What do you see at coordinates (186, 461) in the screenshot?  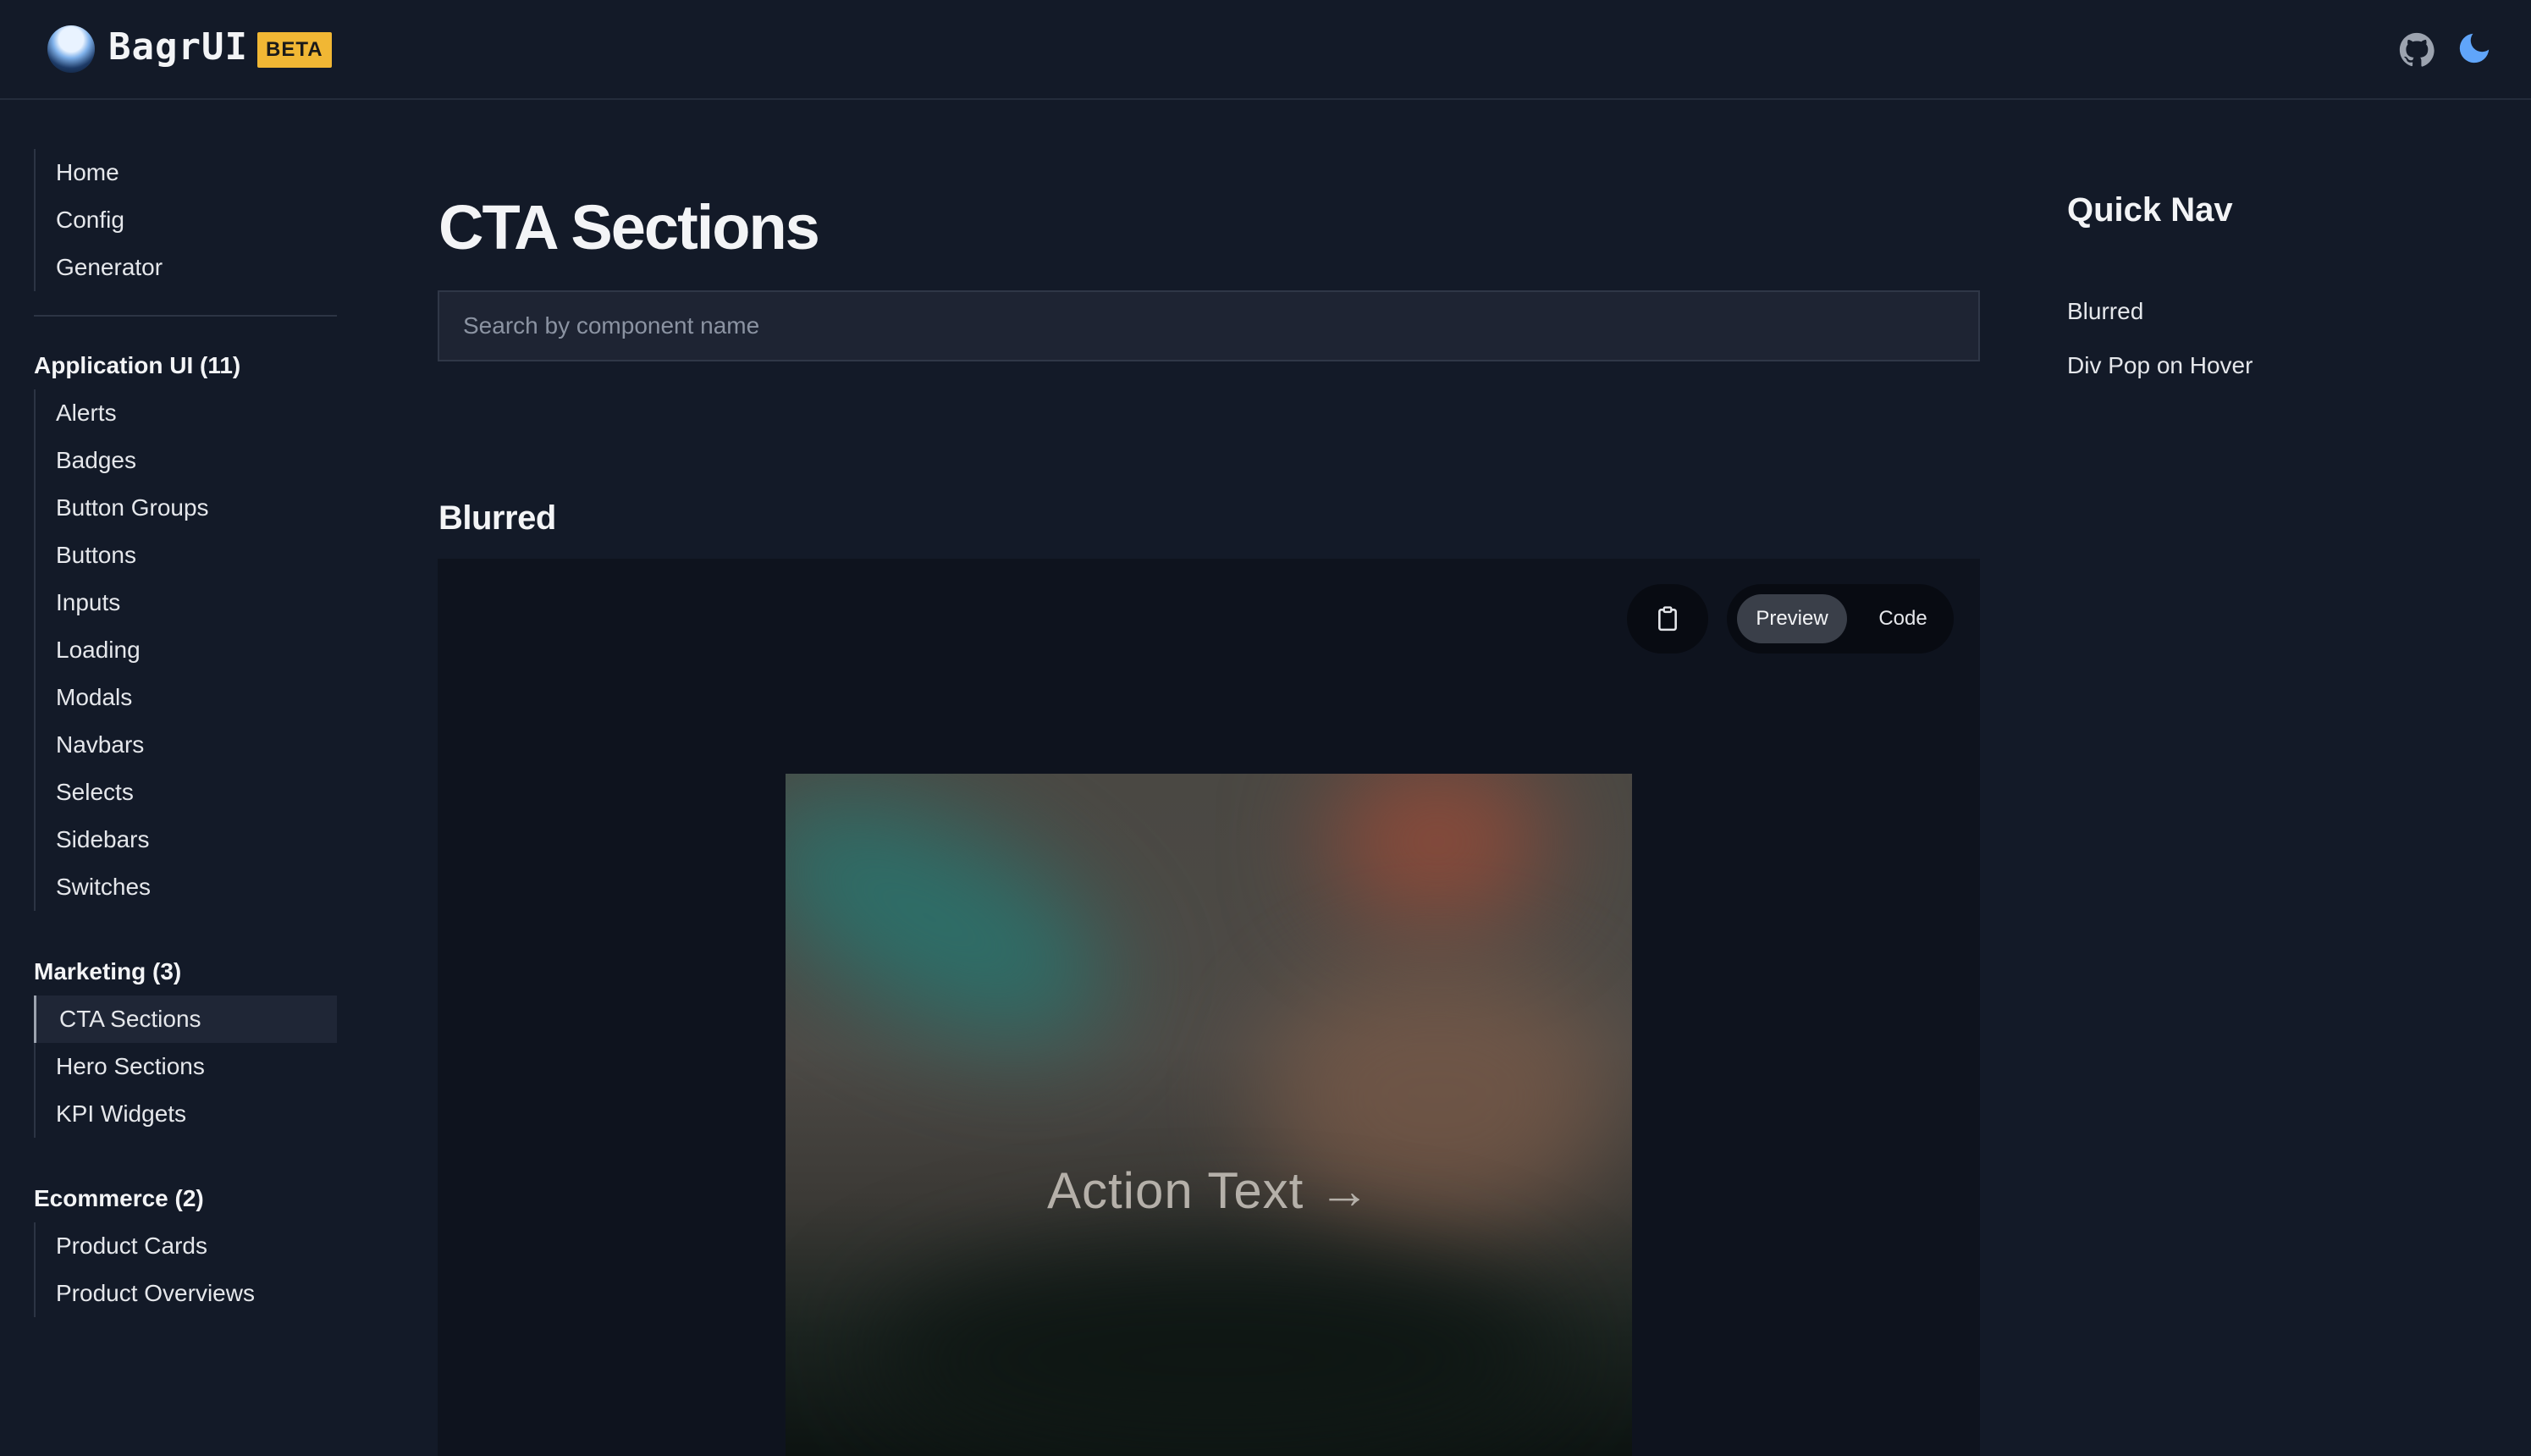 I see `sidebar-item-badges: Badges` at bounding box center [186, 461].